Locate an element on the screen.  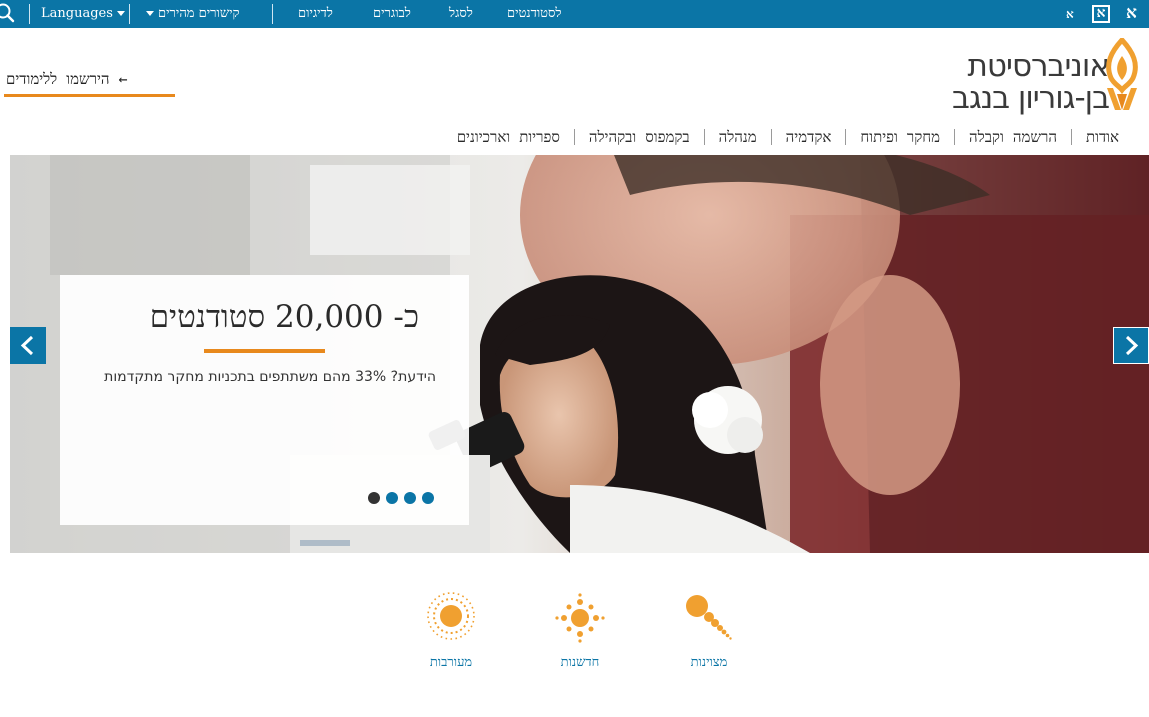
feature-label: חדשנות is located at coordinates (580, 662).